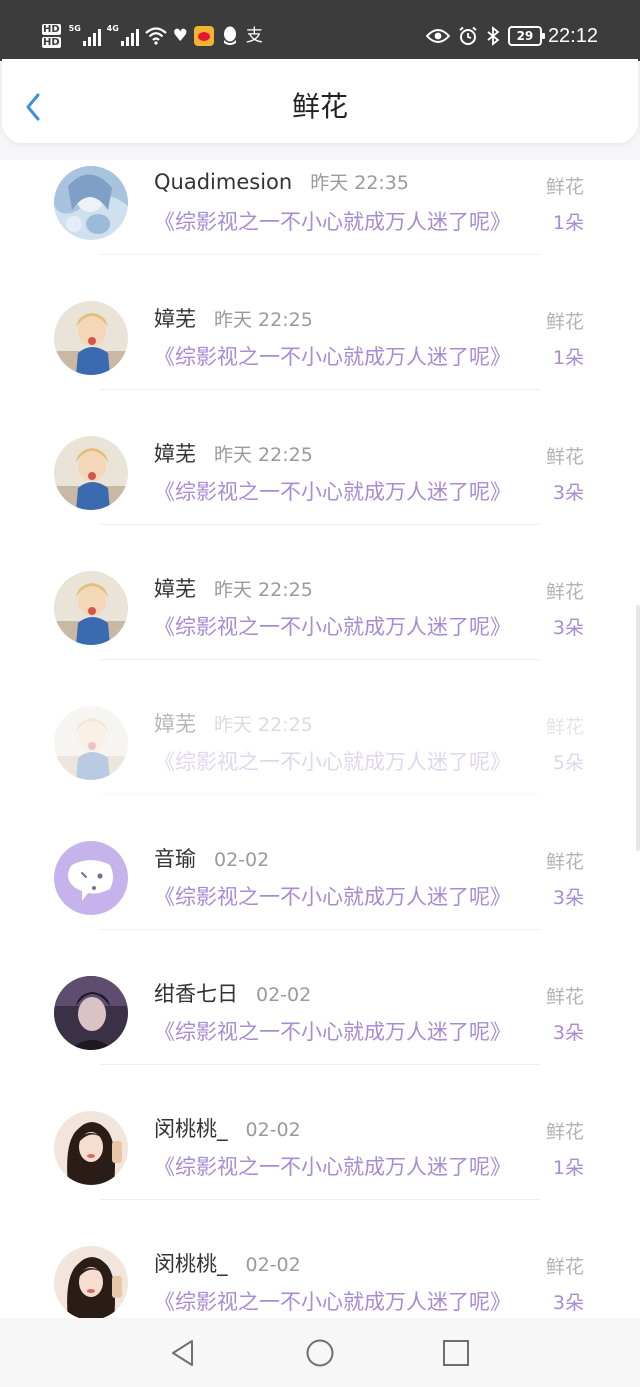 The image size is (640, 1387). I want to click on user-name: 绀香七日, so click(196, 993).